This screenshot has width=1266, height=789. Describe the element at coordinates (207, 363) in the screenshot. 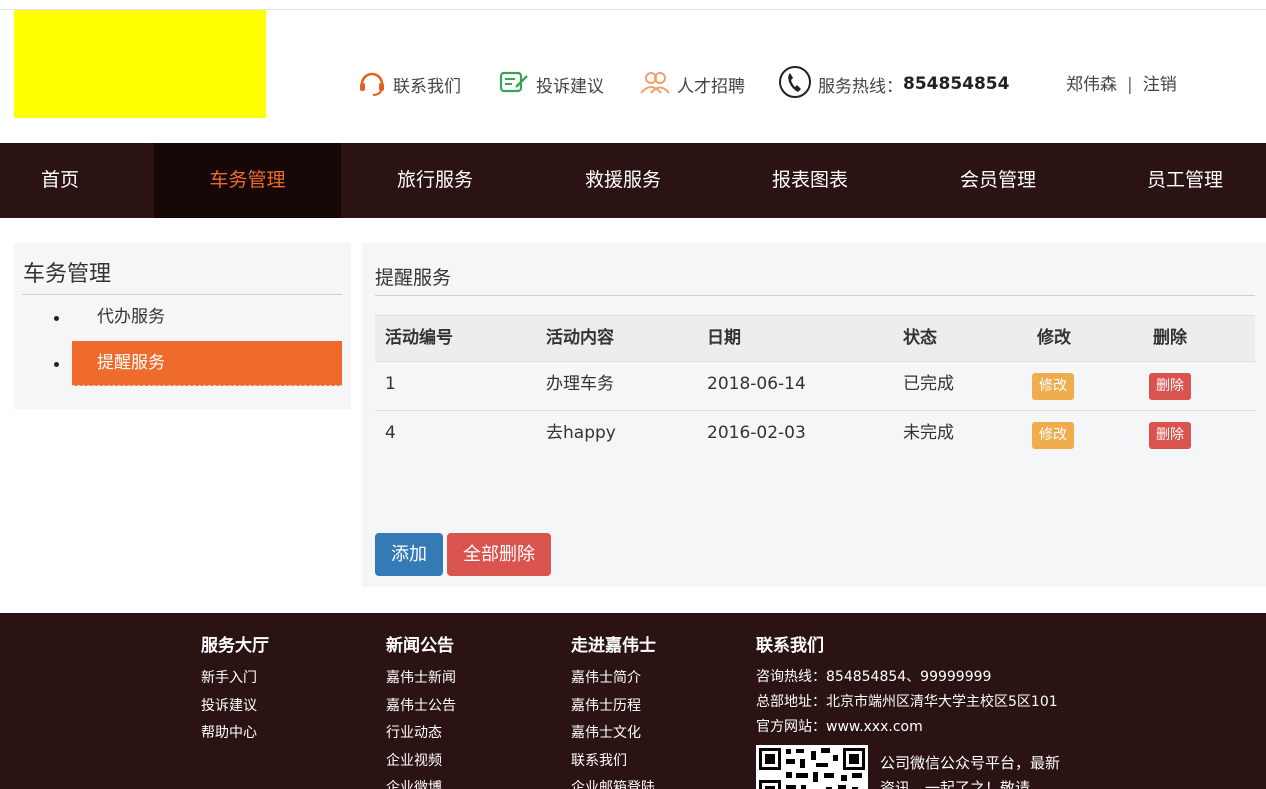

I see `sidebar-item-reminder-service: 提醒服务` at that location.